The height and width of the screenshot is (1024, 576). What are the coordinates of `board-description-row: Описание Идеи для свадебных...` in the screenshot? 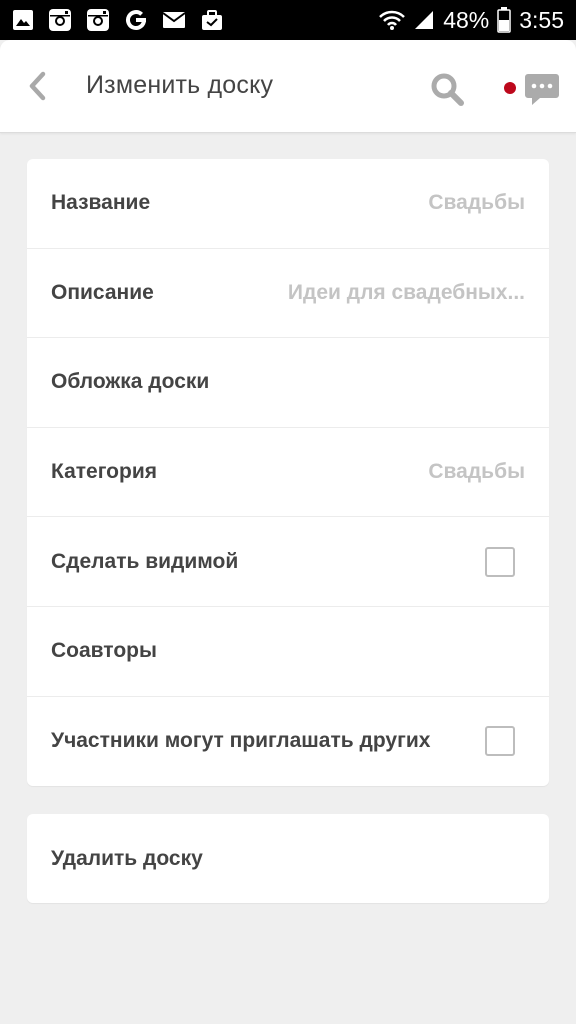 It's located at (288, 294).